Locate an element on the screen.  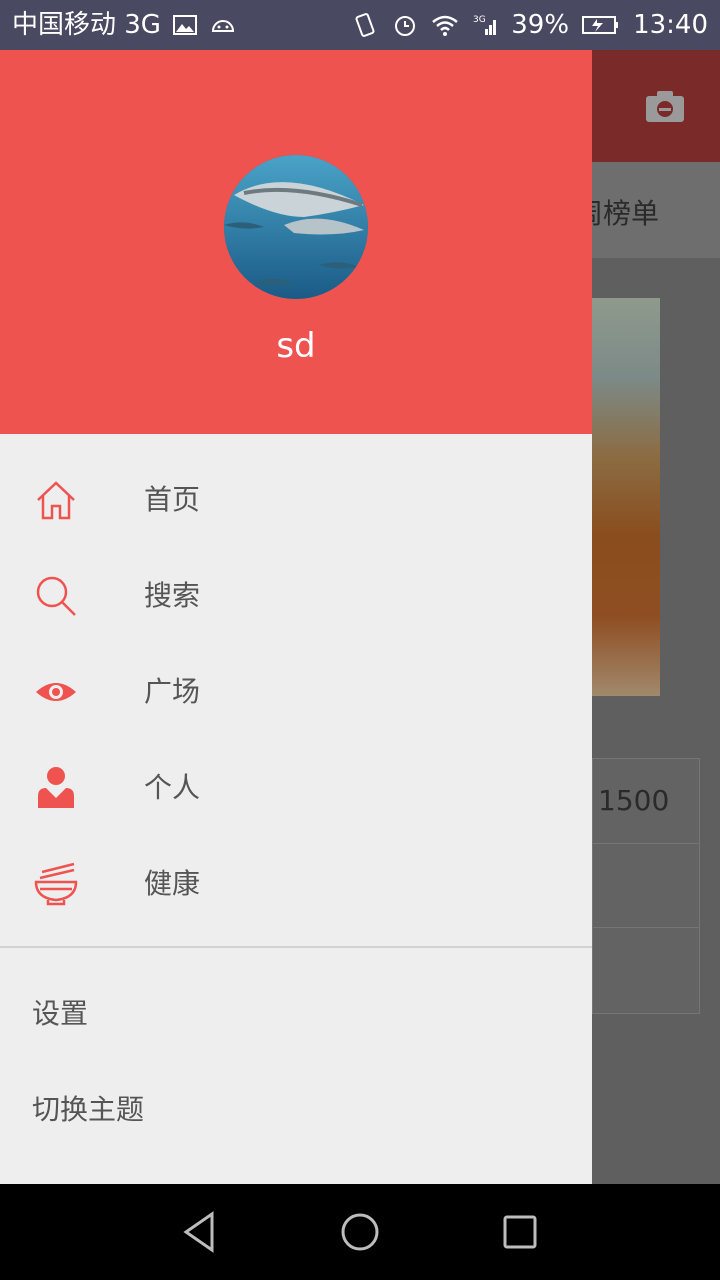
bowl-icon is located at coordinates (56, 884).